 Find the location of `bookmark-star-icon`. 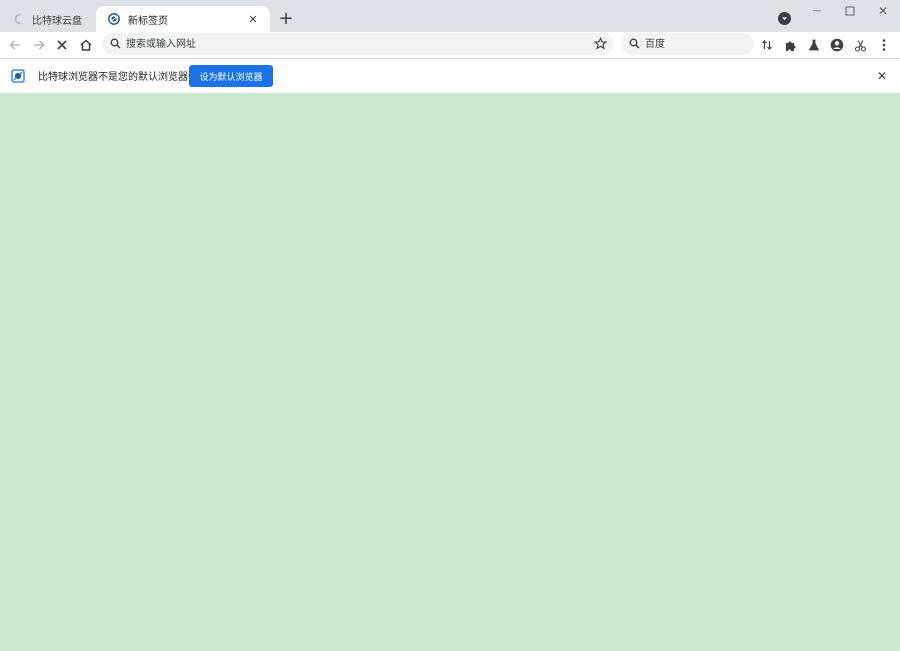

bookmark-star-icon is located at coordinates (600, 43).